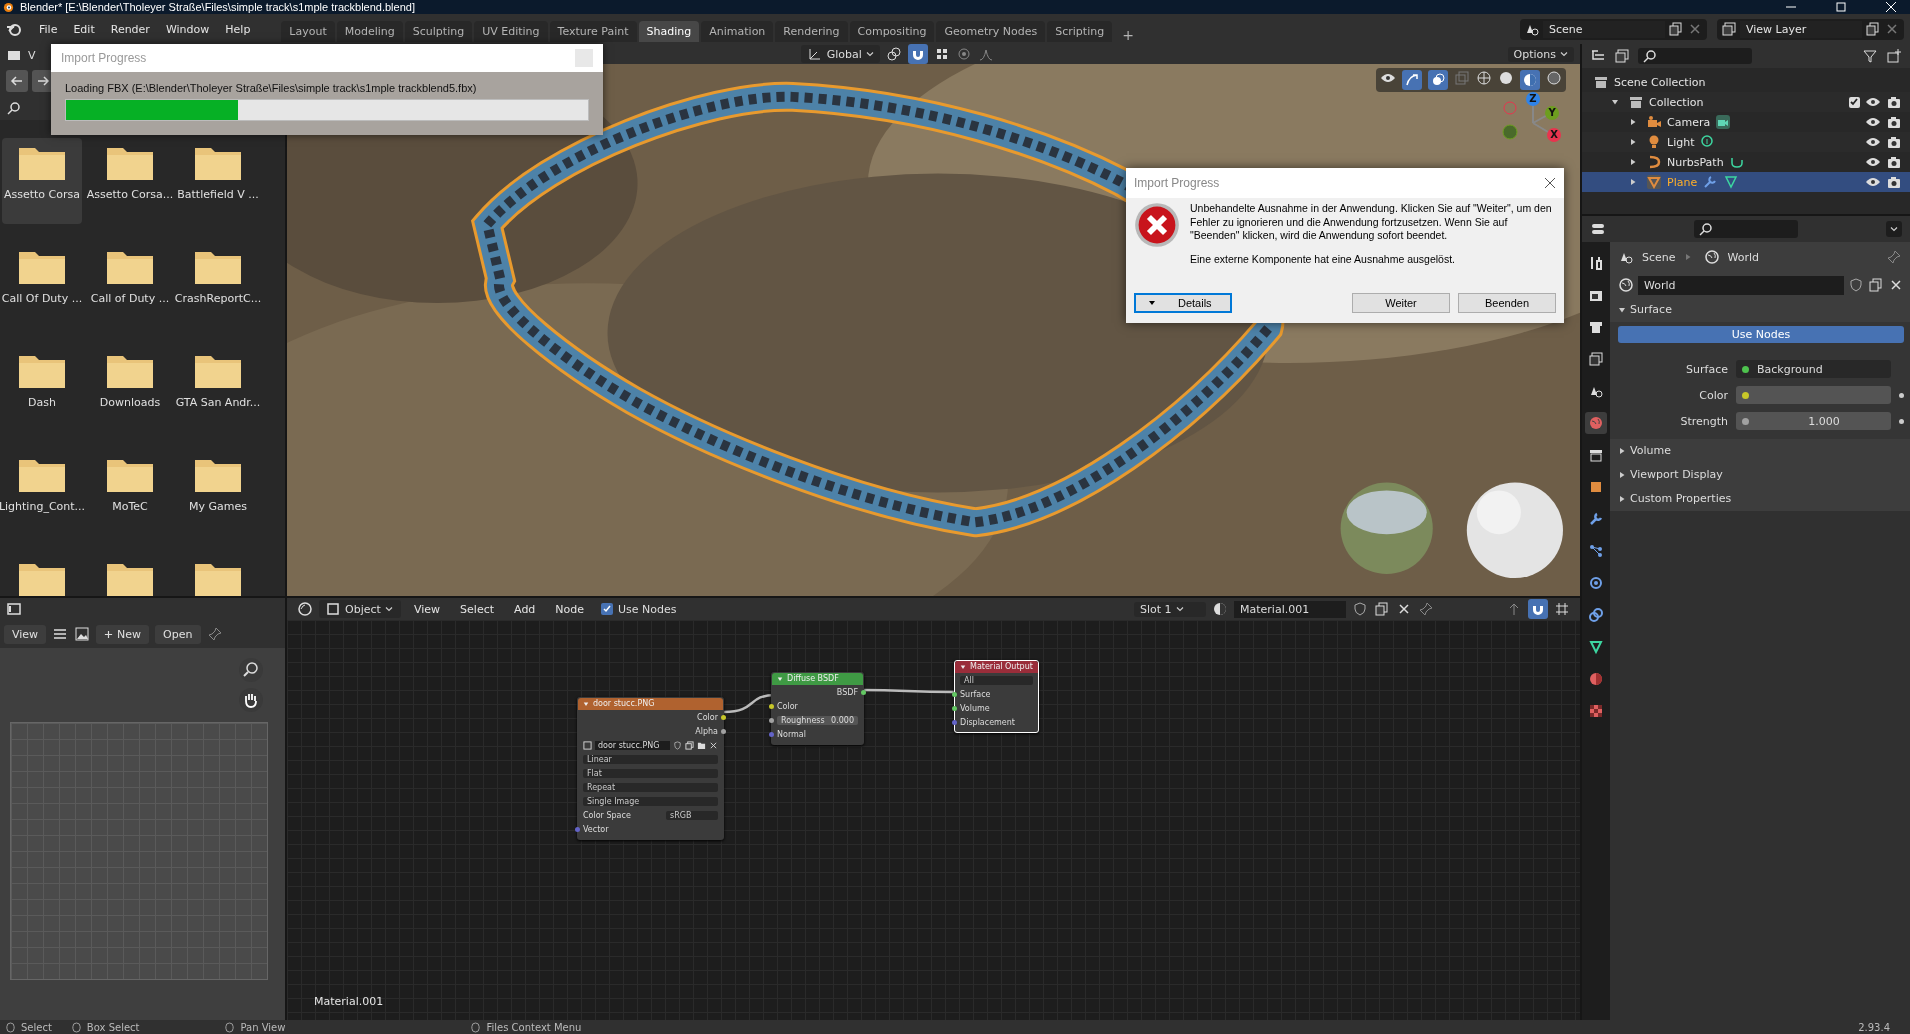 This screenshot has width=1910, height=1034. I want to click on outliner-item: Scene Collection, so click(1746, 82).